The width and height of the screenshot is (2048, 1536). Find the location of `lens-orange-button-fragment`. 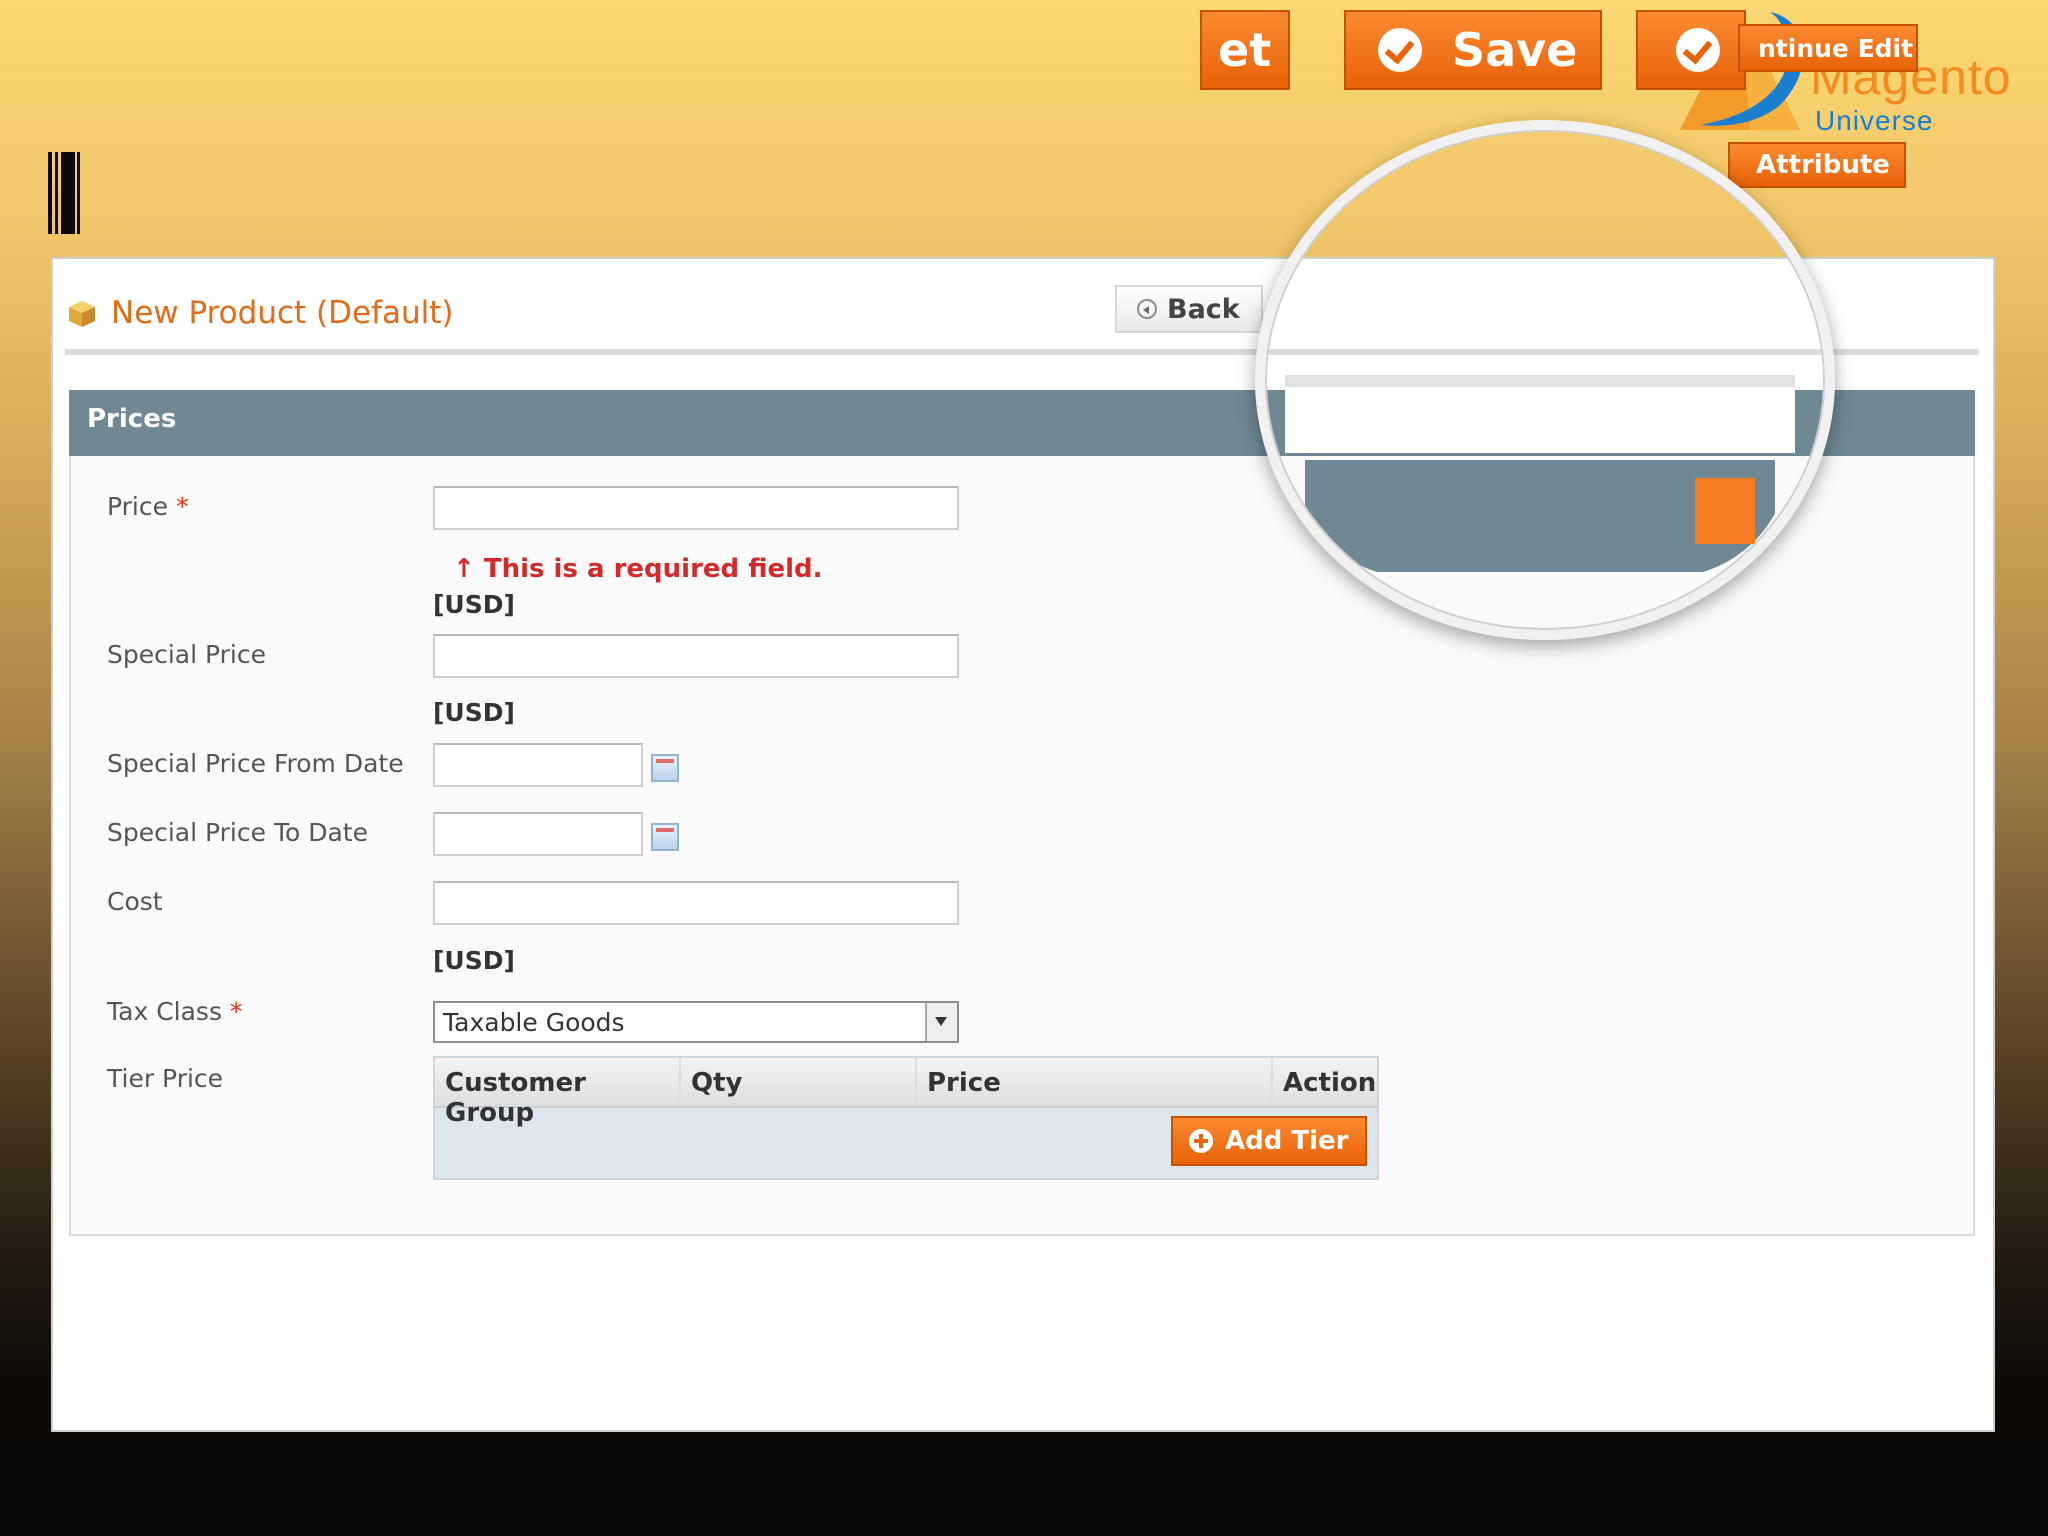

lens-orange-button-fragment is located at coordinates (1725, 511).